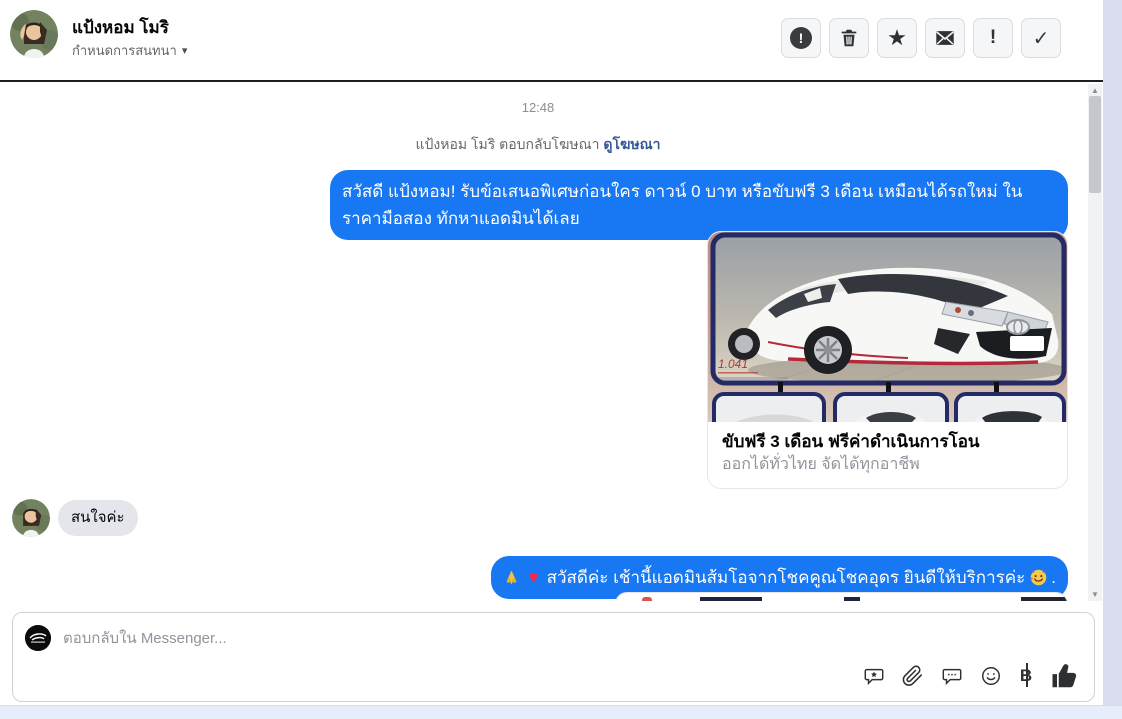 This screenshot has height=719, width=1122. What do you see at coordinates (1095, 594) in the screenshot?
I see `scroll-down-arrow-icon: ▼` at bounding box center [1095, 594].